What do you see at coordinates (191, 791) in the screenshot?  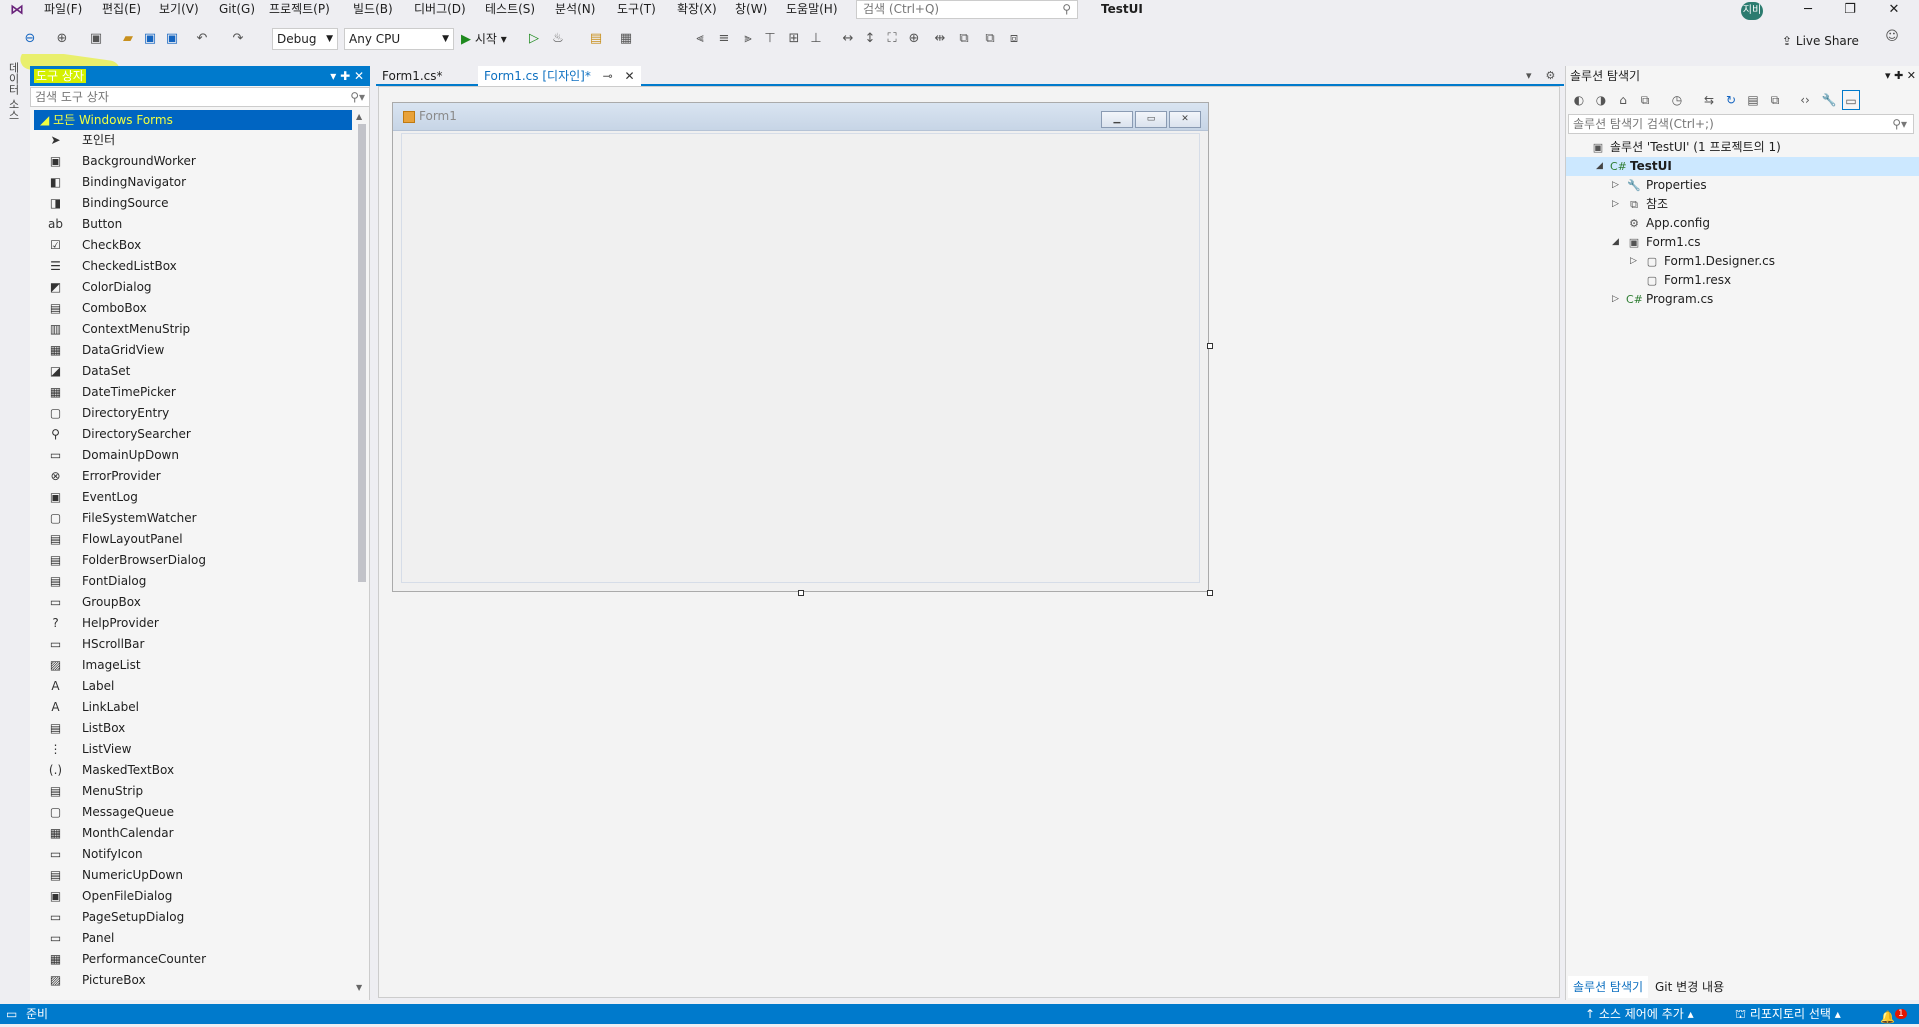 I see `toolbox-item: ▤ MenuStrip` at bounding box center [191, 791].